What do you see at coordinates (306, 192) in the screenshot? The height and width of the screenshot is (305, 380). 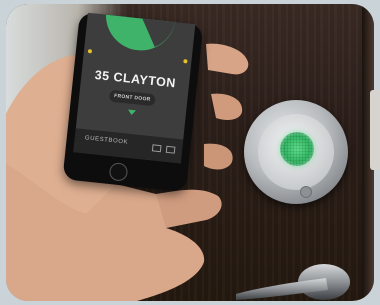 I see `lock-button` at bounding box center [306, 192].